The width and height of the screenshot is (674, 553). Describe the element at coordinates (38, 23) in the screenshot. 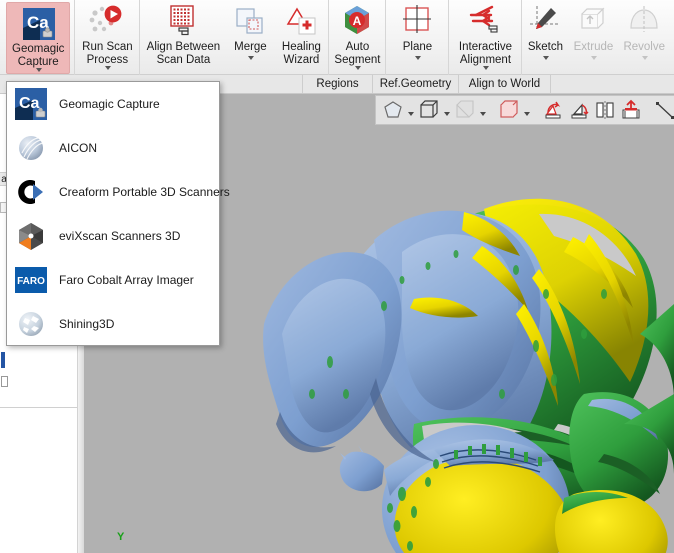

I see `ca-scanner-icon: Ca` at that location.